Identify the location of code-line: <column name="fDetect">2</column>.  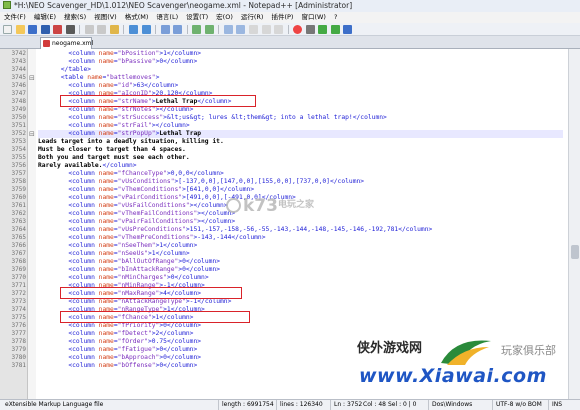
(300, 334).